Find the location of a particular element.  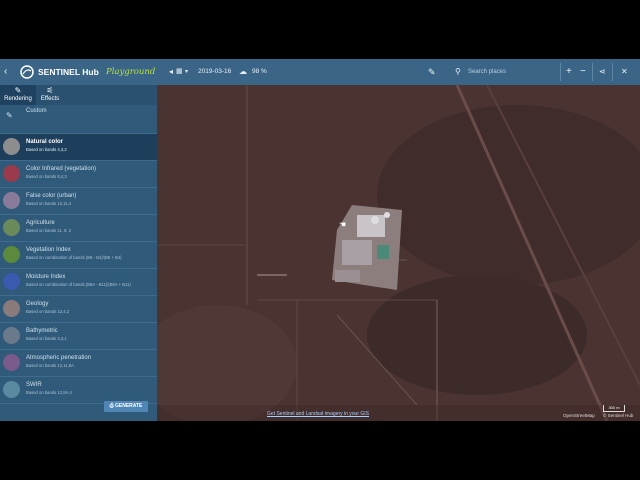

sliders-icon: ⚟ is located at coordinates (50, 90).